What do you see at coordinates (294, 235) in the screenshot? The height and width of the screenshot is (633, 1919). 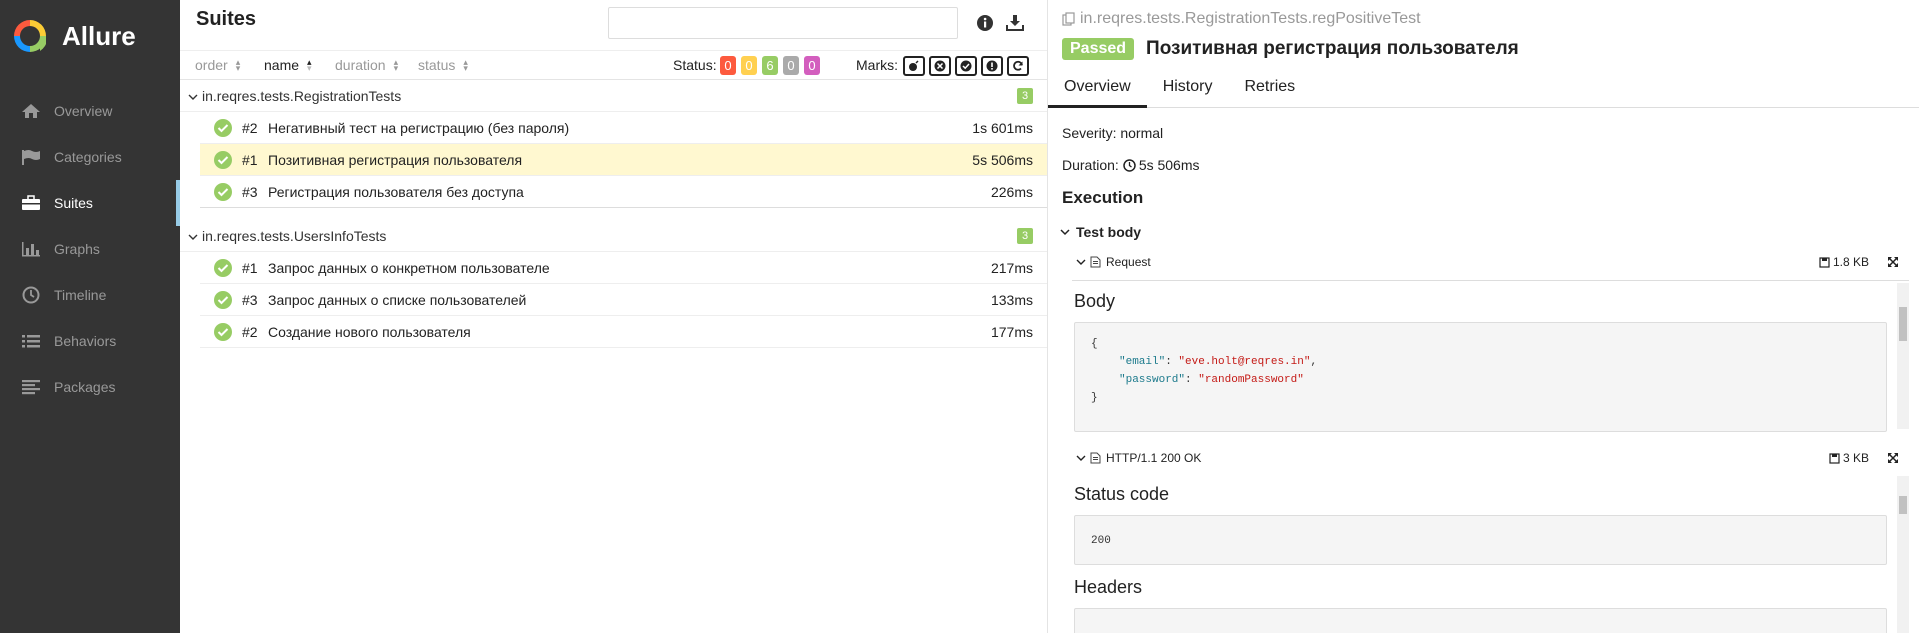 I see `suite-group-name: in.reqres.tests.UsersInfoTests` at bounding box center [294, 235].